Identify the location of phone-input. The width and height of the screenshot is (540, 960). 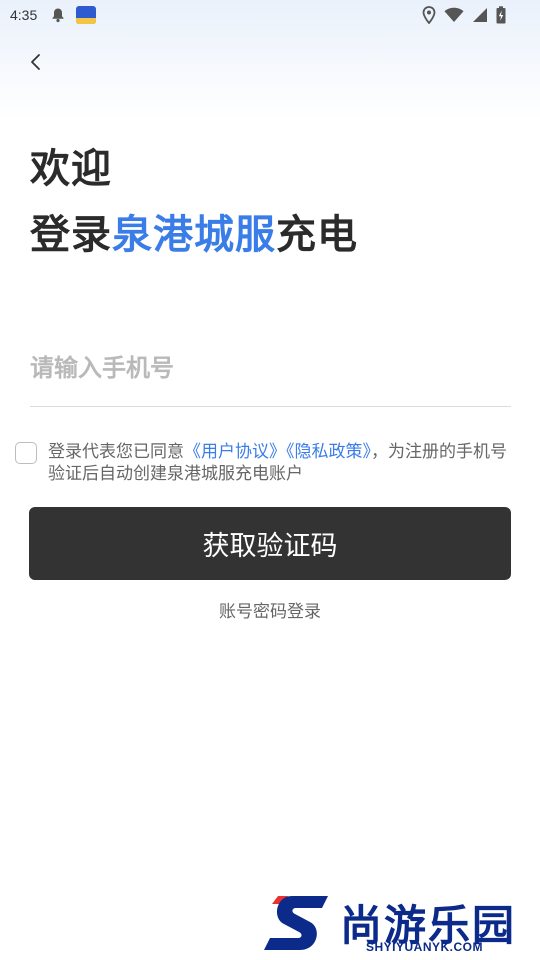
(270, 368).